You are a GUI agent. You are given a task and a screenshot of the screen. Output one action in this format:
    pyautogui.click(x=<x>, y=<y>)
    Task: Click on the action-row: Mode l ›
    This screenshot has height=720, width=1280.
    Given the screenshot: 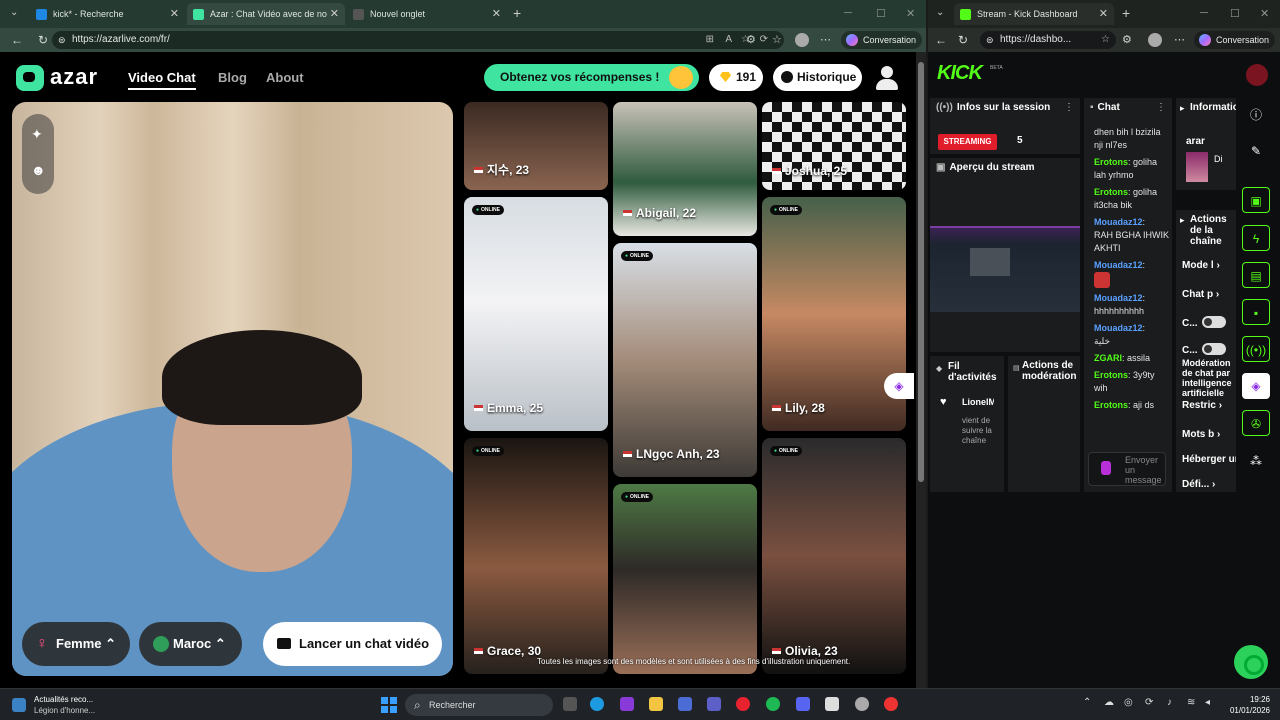 What is the action you would take?
    pyautogui.click(x=1201, y=265)
    